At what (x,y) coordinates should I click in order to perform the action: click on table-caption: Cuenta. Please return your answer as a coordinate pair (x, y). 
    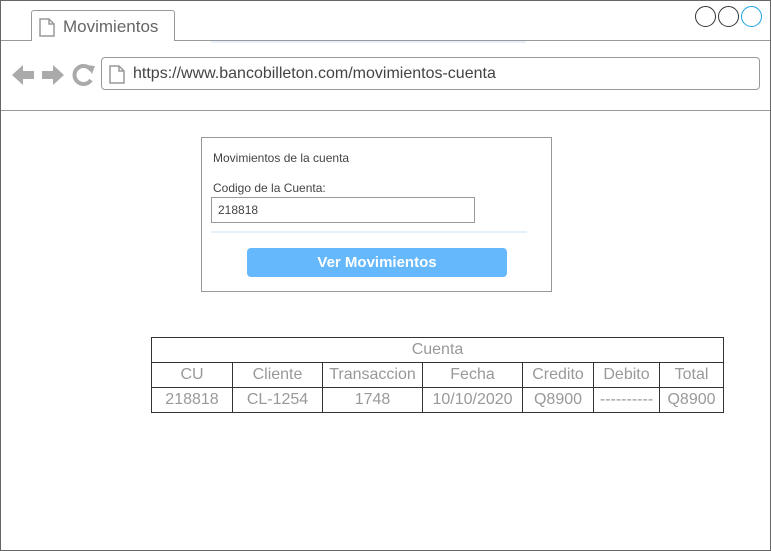
    Looking at the image, I should click on (437, 350).